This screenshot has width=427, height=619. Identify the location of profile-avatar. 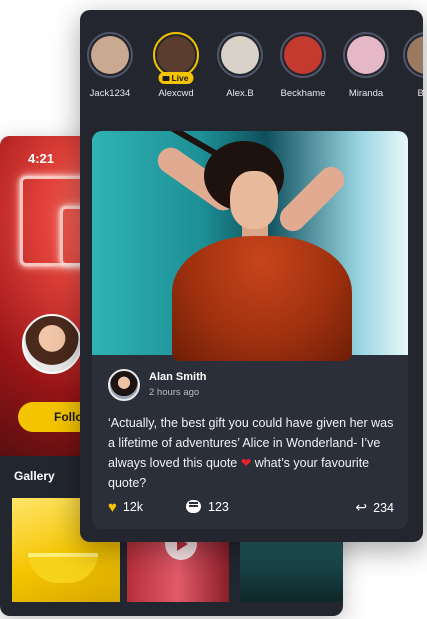
(52, 344).